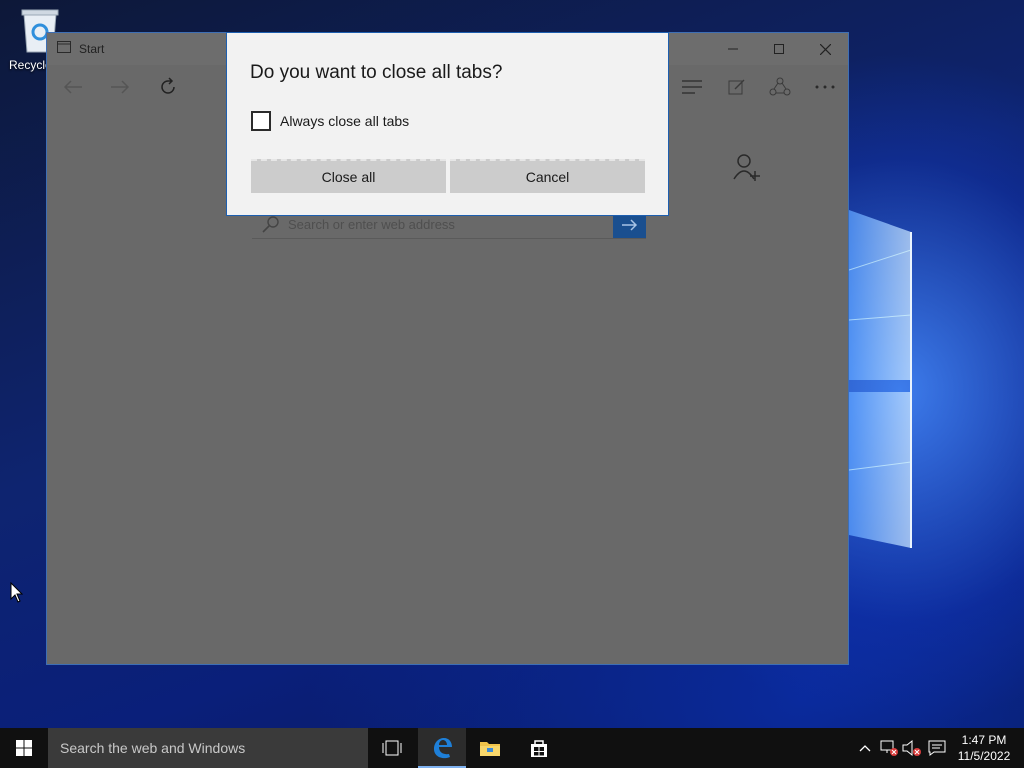 This screenshot has width=1024, height=768. I want to click on taskbar-search-placeholder: Search the web and Windows, so click(153, 748).